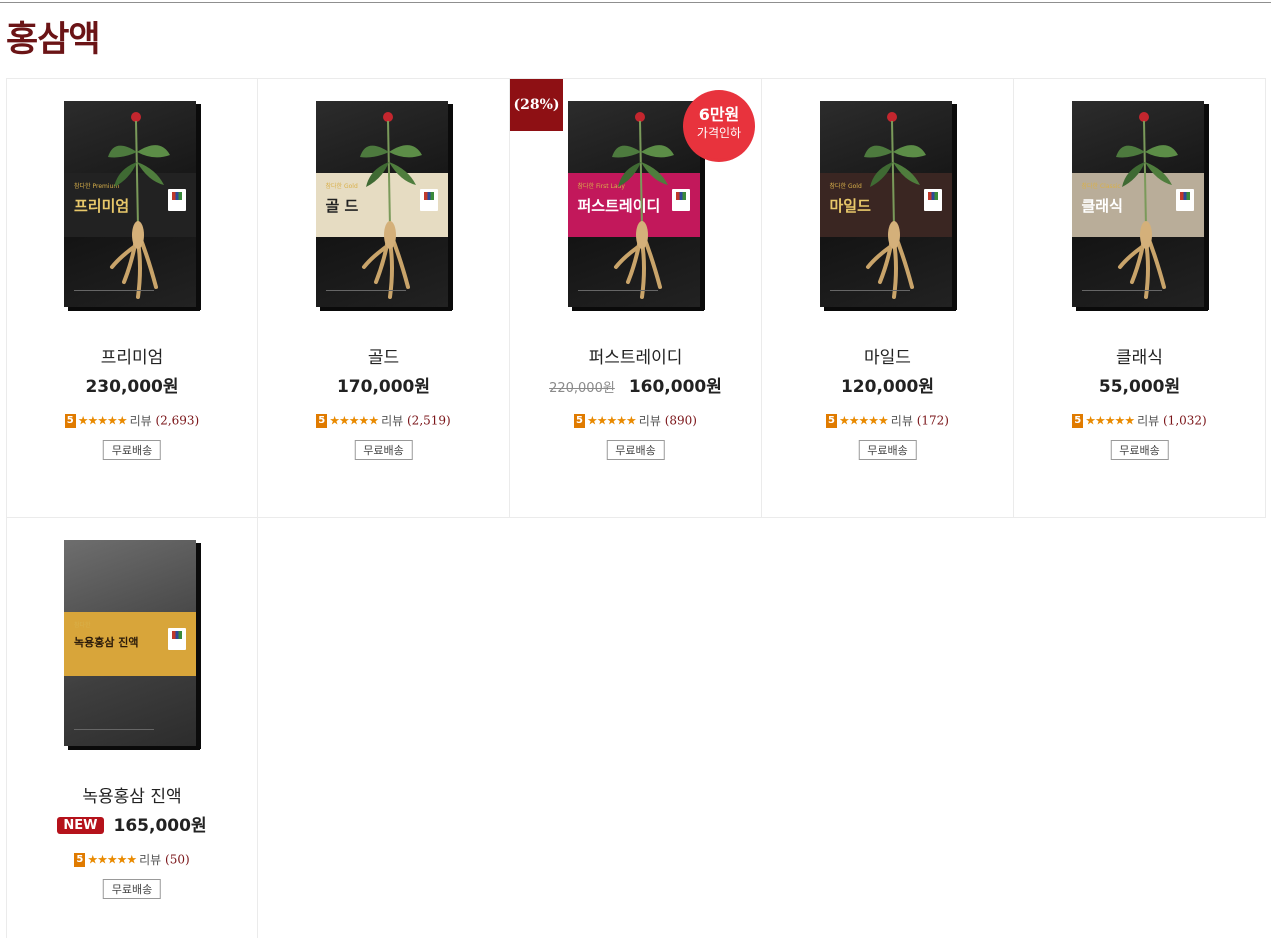 The height and width of the screenshot is (938, 1271). What do you see at coordinates (536, 105) in the screenshot?
I see `discount-tag: (28%)` at bounding box center [536, 105].